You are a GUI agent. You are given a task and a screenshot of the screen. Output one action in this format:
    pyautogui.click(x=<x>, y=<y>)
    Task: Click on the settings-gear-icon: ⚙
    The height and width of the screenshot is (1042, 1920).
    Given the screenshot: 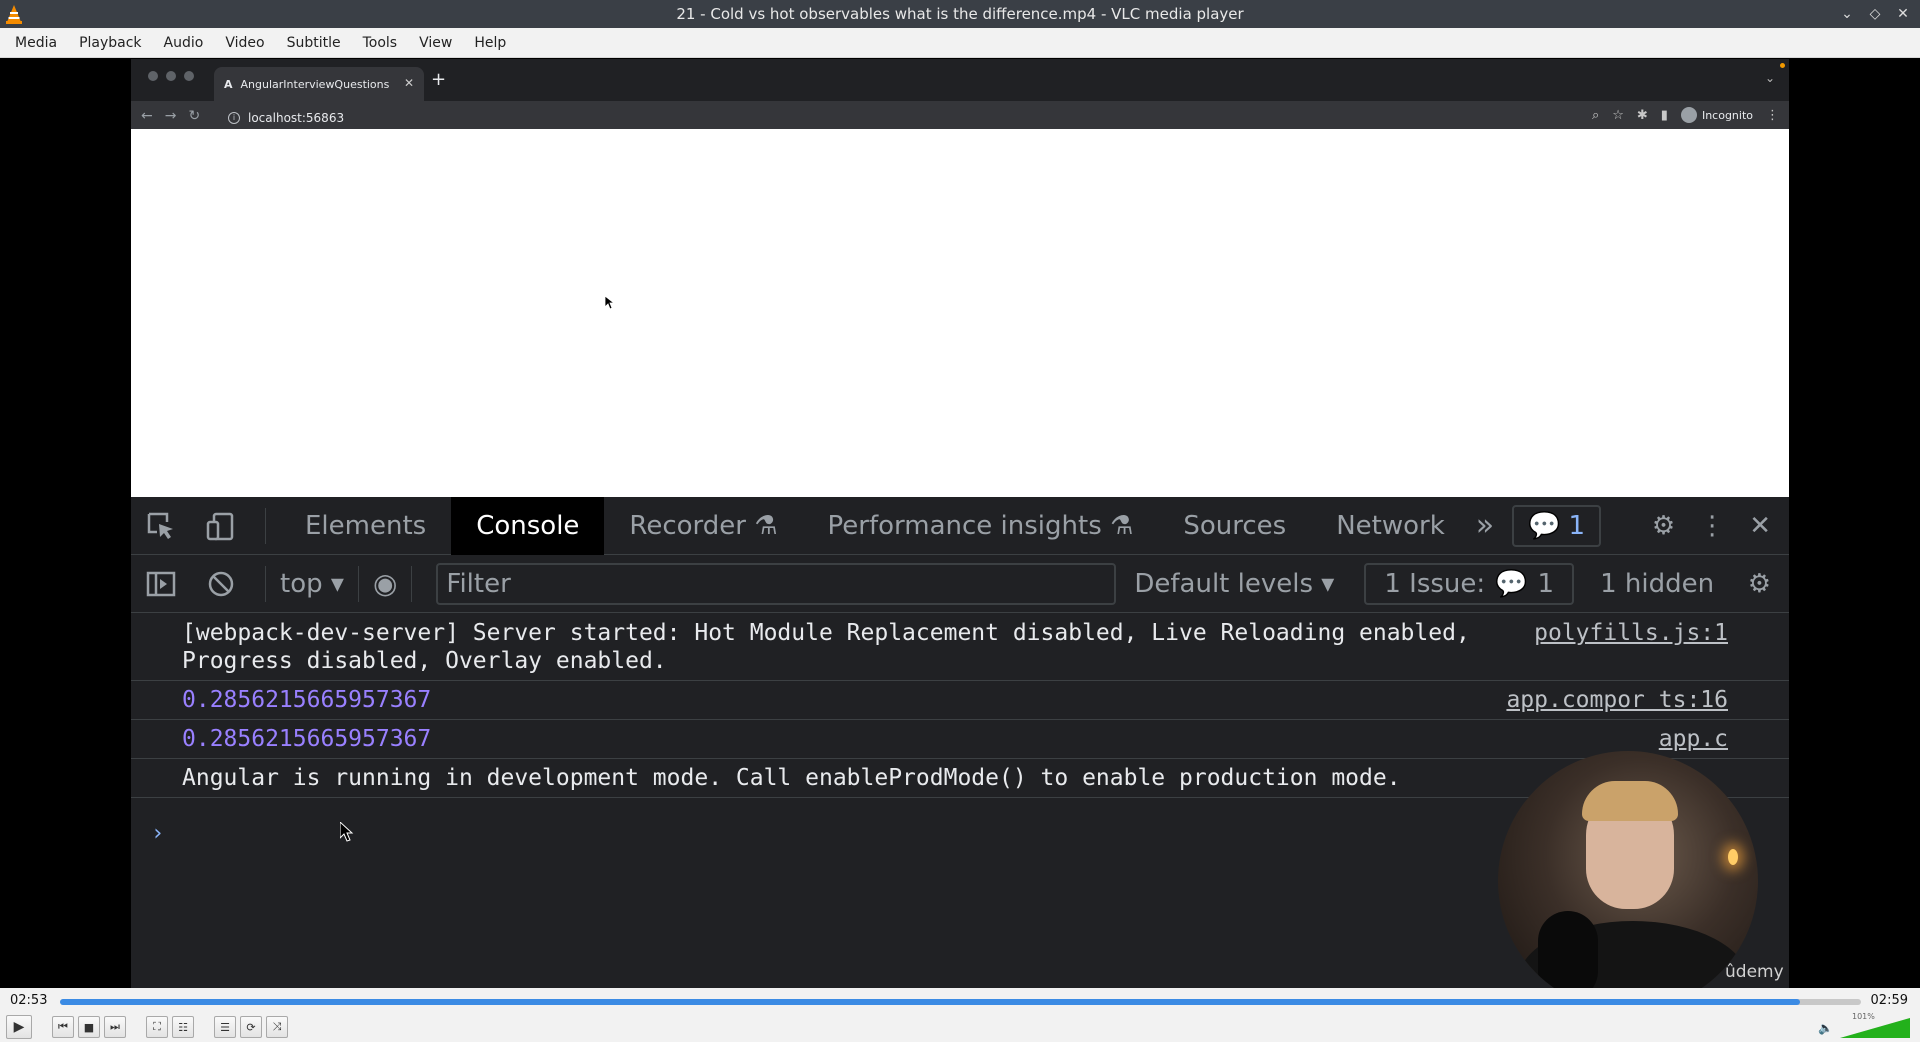 What is the action you would take?
    pyautogui.click(x=1663, y=525)
    